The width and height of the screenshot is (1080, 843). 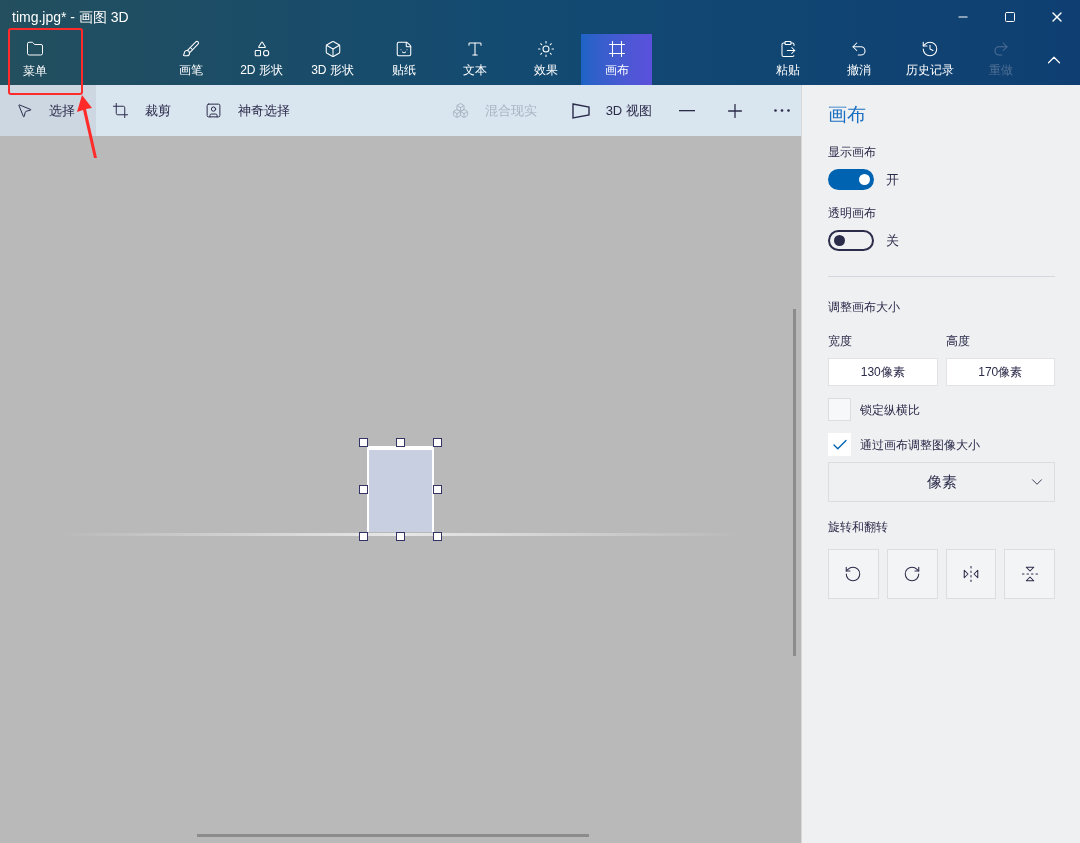 I want to click on horizontal-scrollbar, so click(x=393, y=835).